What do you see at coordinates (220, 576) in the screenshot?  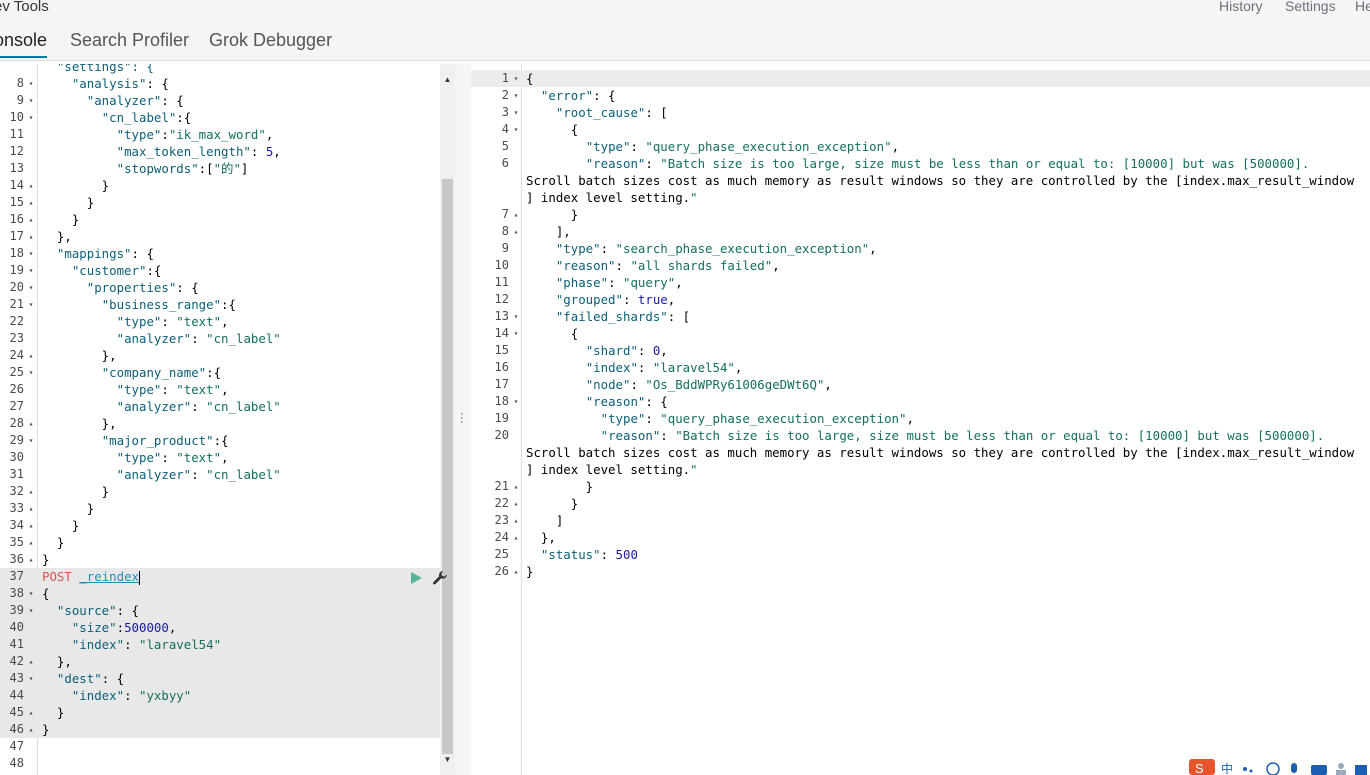 I see `request-line: 37 POST _reindex` at bounding box center [220, 576].